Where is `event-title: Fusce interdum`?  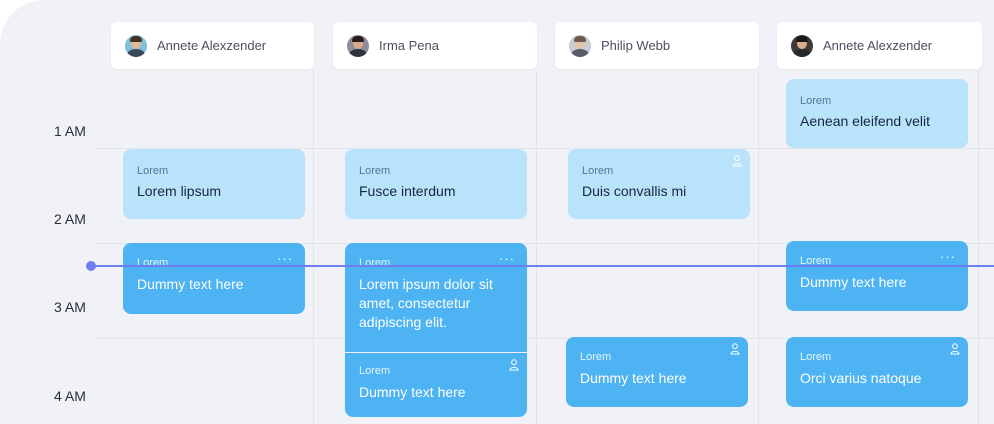 event-title: Fusce interdum is located at coordinates (407, 191).